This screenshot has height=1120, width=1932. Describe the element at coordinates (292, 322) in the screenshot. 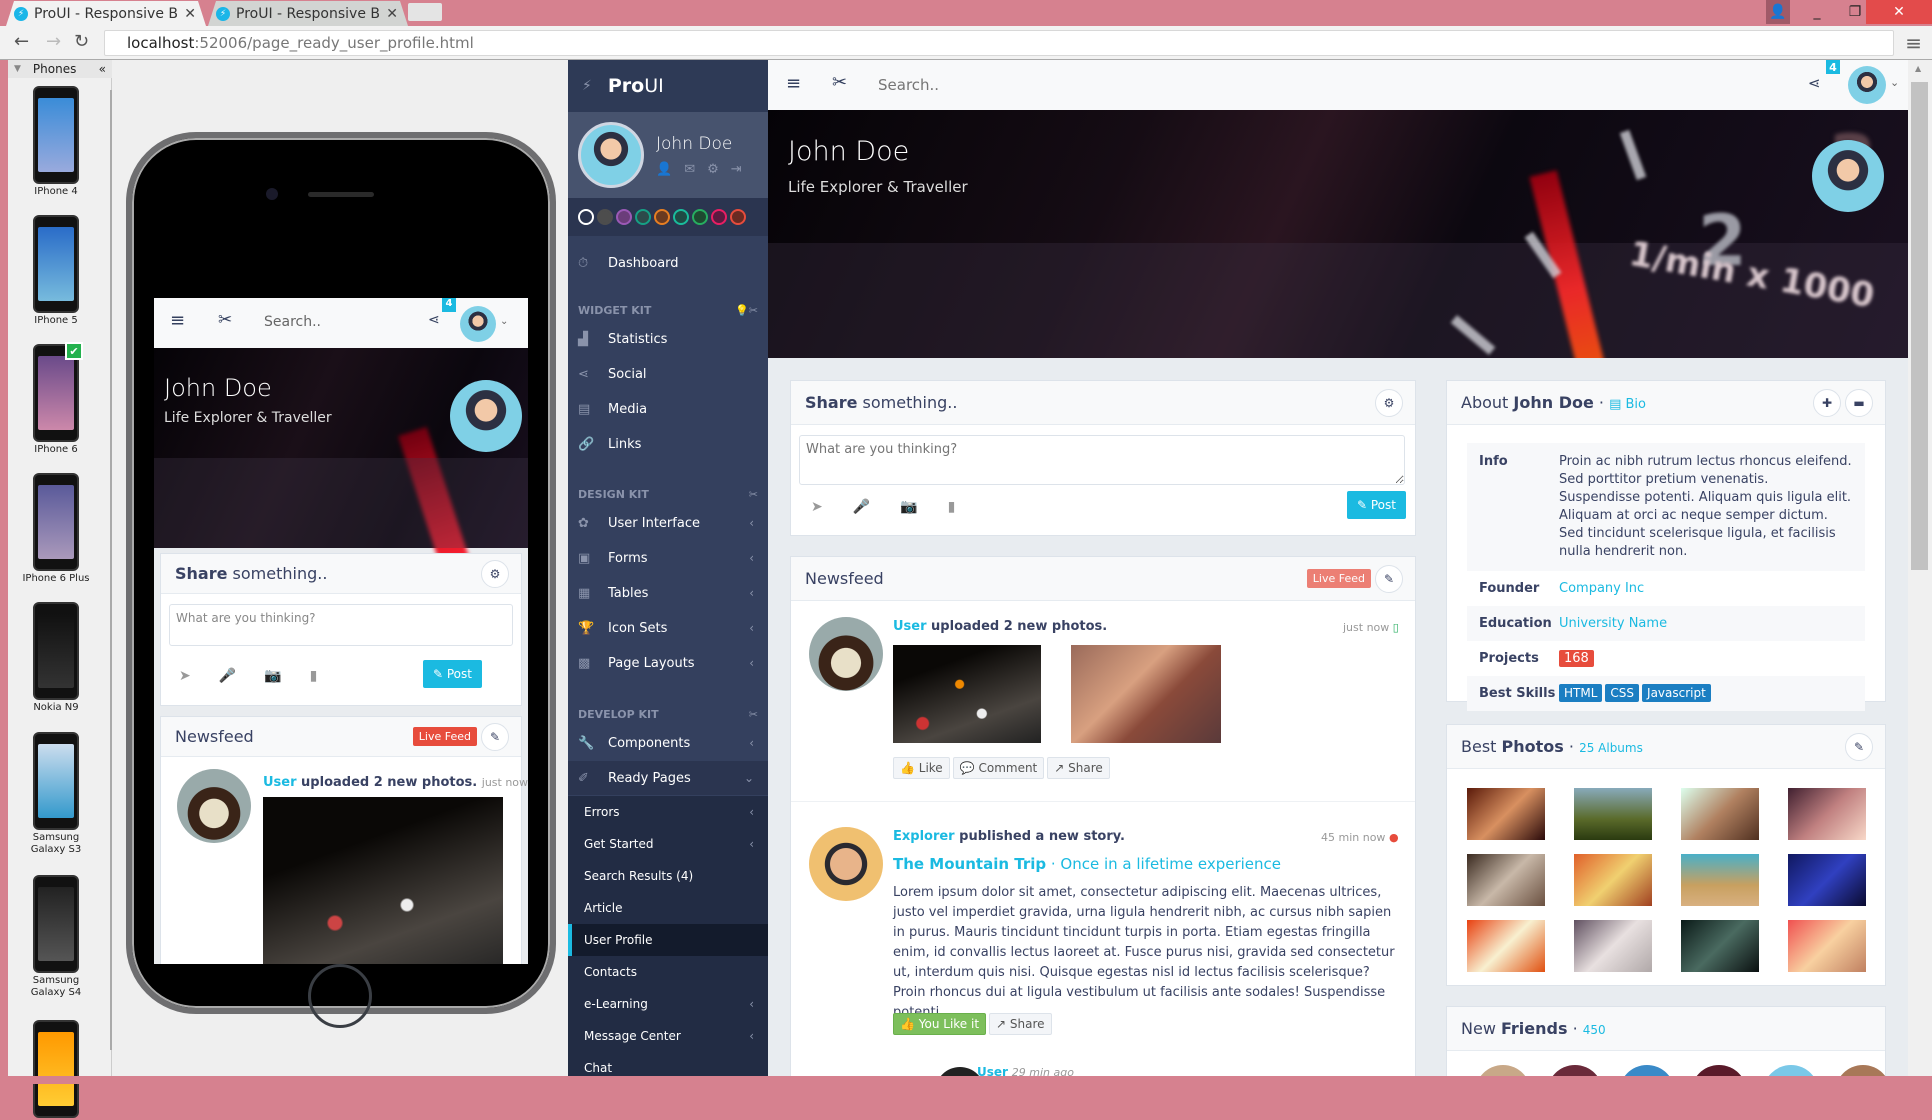

I see `mobile-search-input: Search..` at that location.